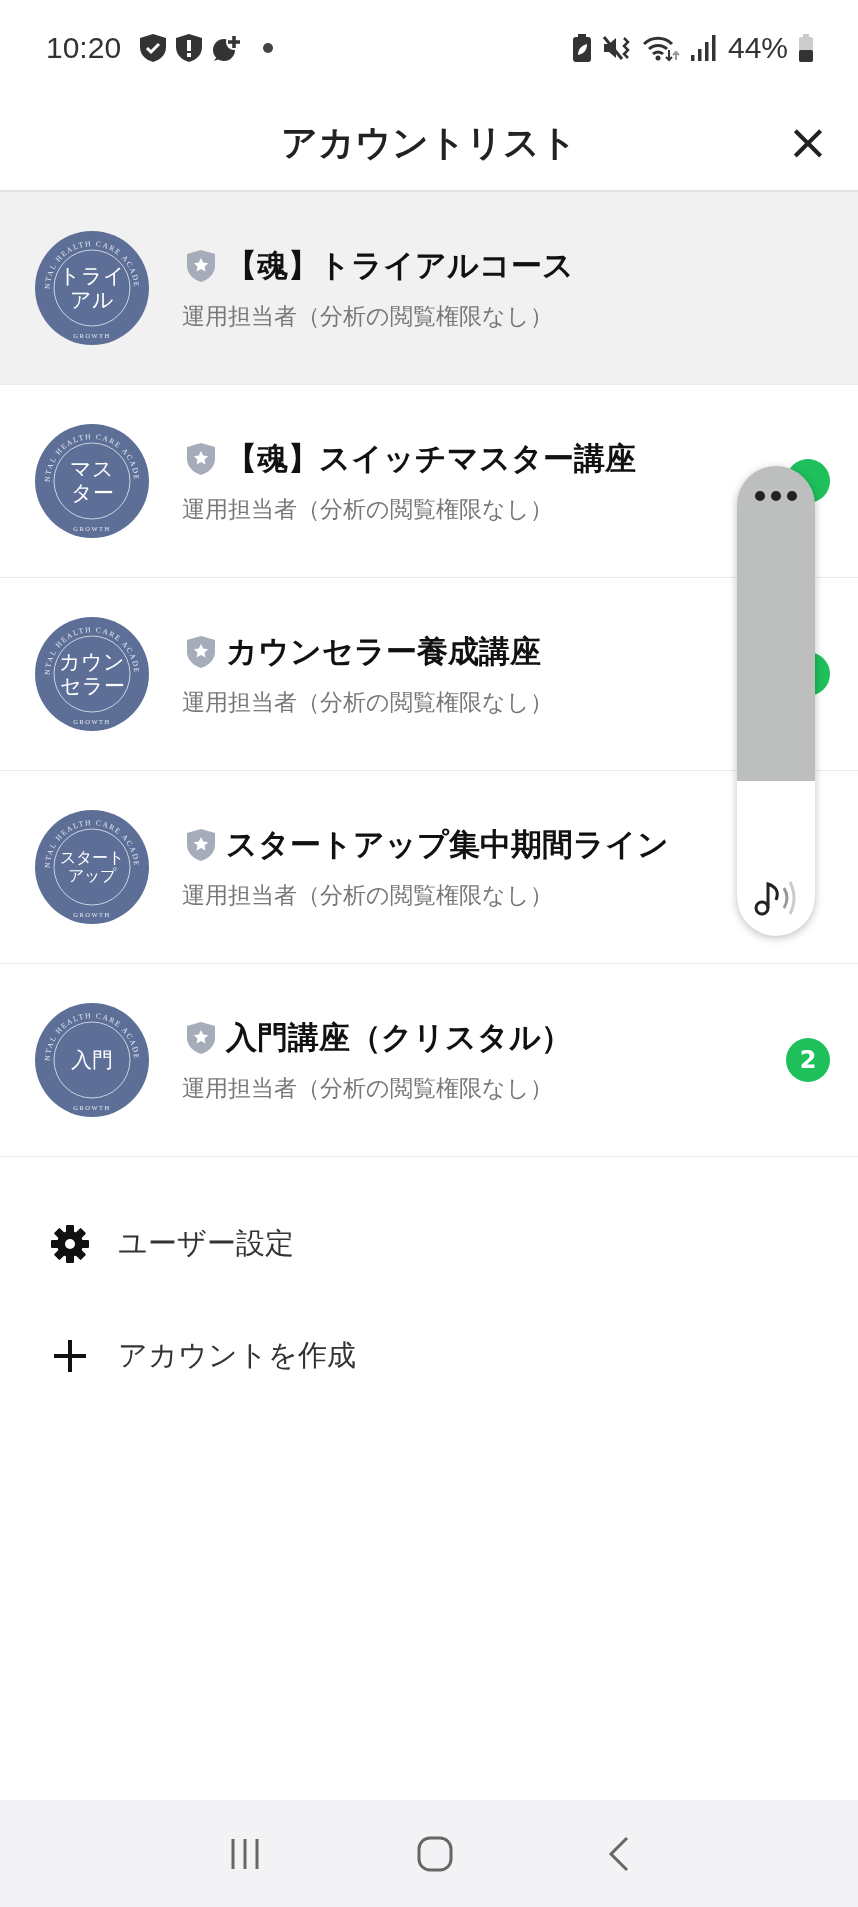 The height and width of the screenshot is (1907, 858). What do you see at coordinates (619, 1853) in the screenshot?
I see `back-icon` at bounding box center [619, 1853].